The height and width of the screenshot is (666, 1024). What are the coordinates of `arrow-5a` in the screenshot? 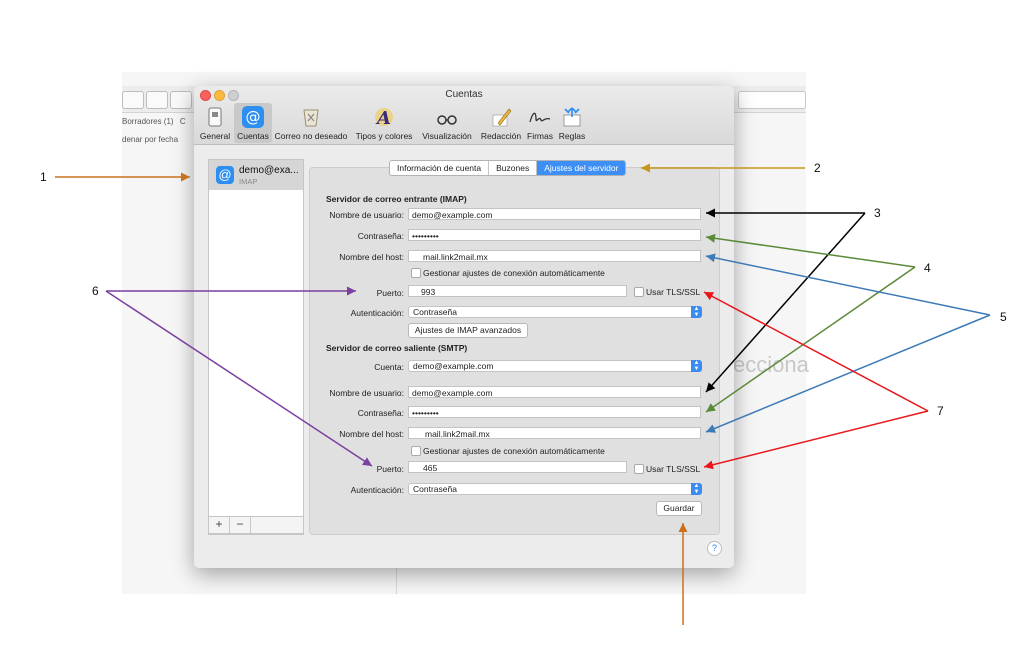 It's located at (848, 284).